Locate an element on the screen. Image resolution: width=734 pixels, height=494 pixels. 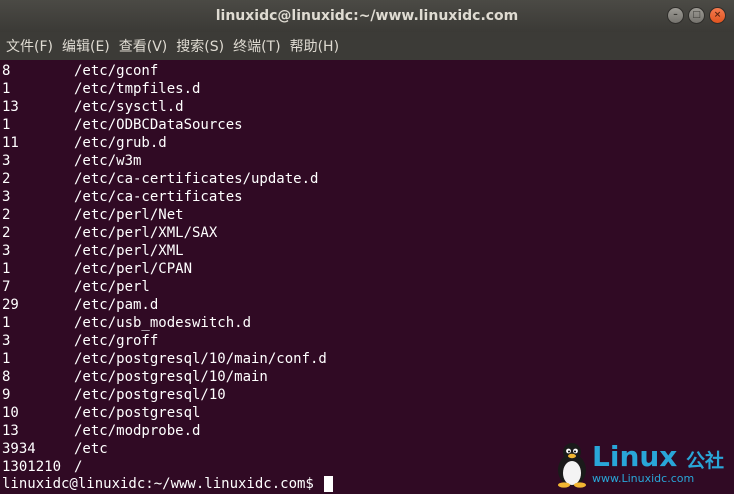
tux-penguin-icon is located at coordinates (572, 465).